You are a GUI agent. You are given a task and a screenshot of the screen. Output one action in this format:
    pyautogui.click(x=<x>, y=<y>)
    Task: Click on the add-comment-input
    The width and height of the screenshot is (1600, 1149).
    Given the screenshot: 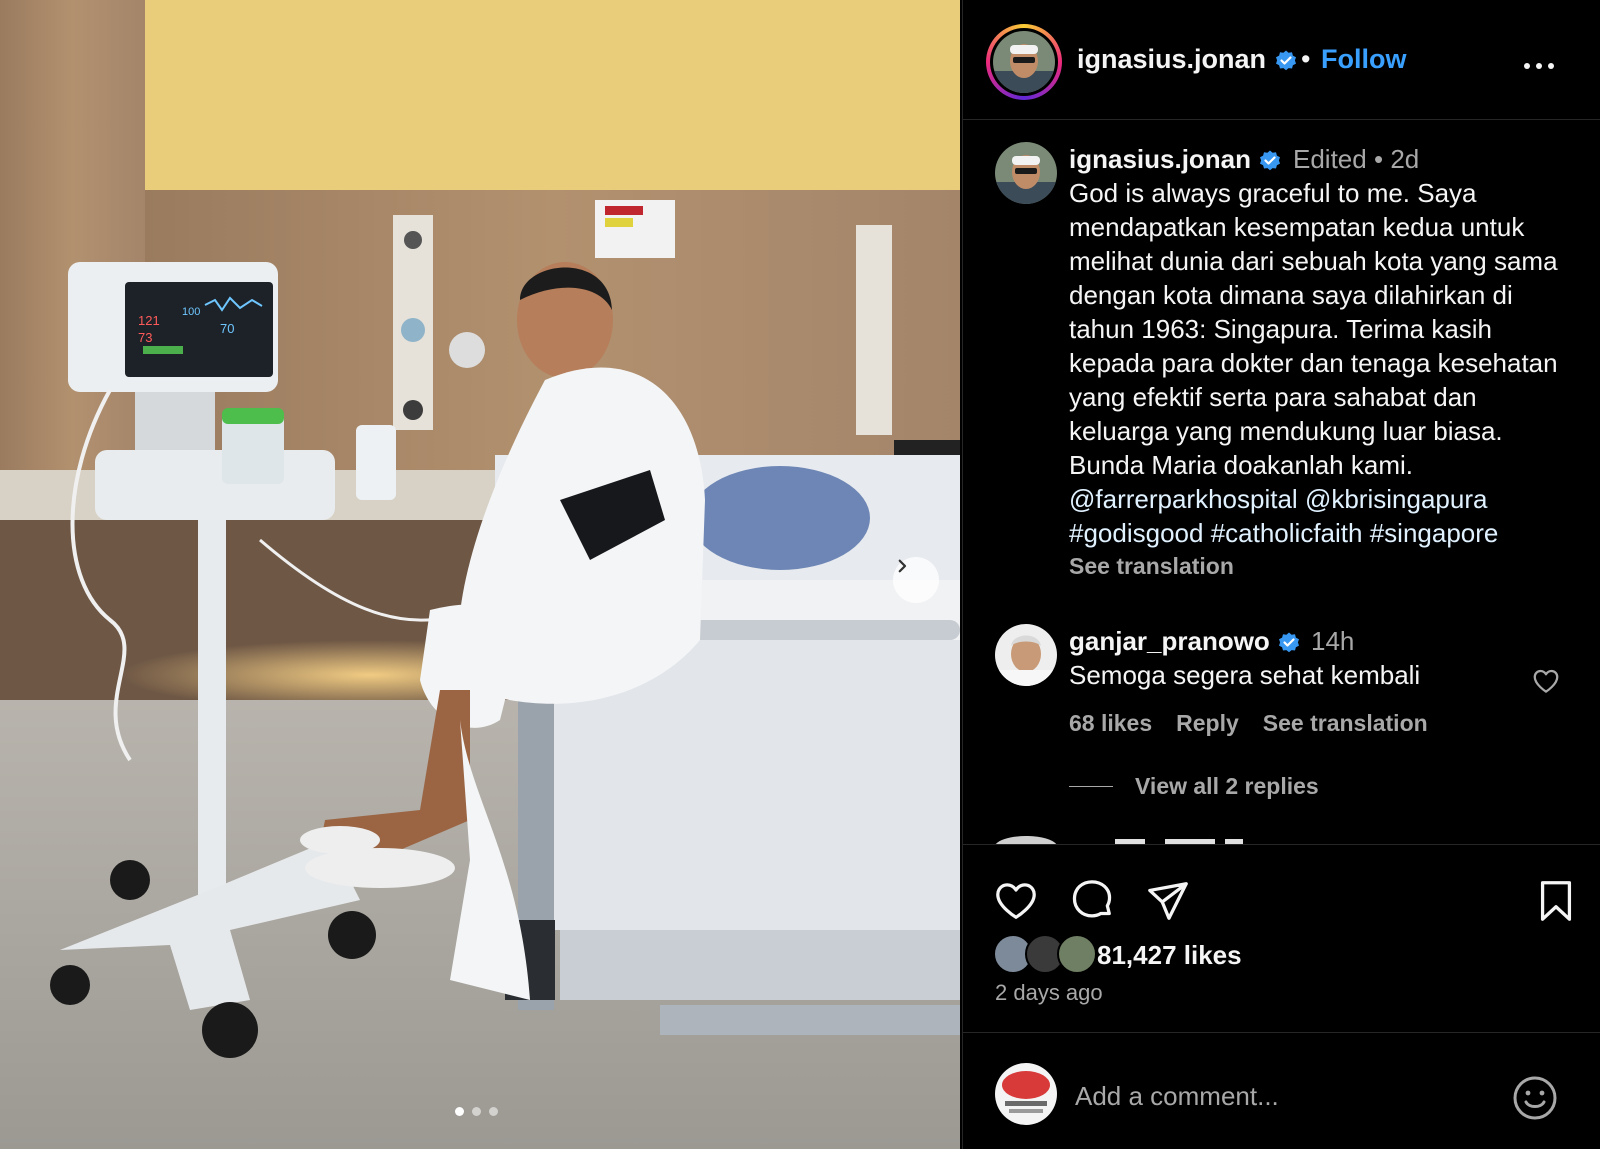 What is the action you would take?
    pyautogui.click(x=1275, y=1096)
    